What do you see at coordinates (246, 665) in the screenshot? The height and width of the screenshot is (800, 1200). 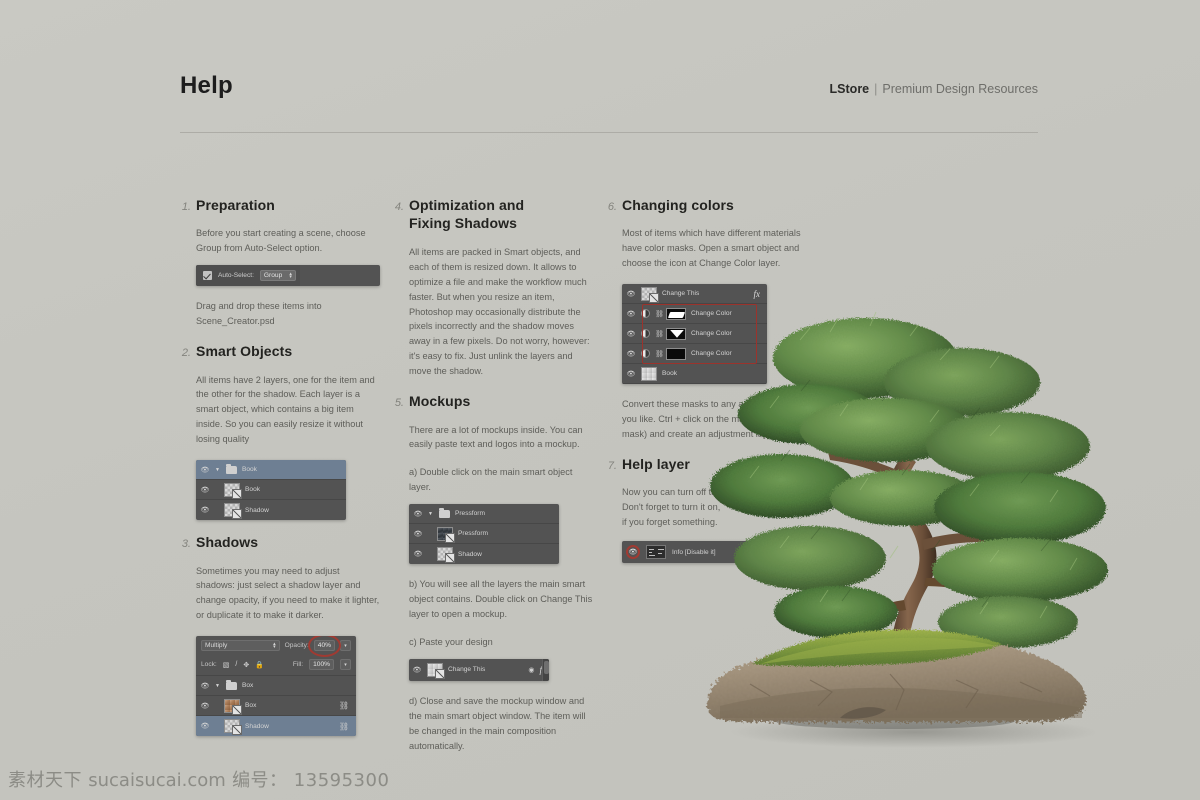 I see `lock-move-icon: ✥` at bounding box center [246, 665].